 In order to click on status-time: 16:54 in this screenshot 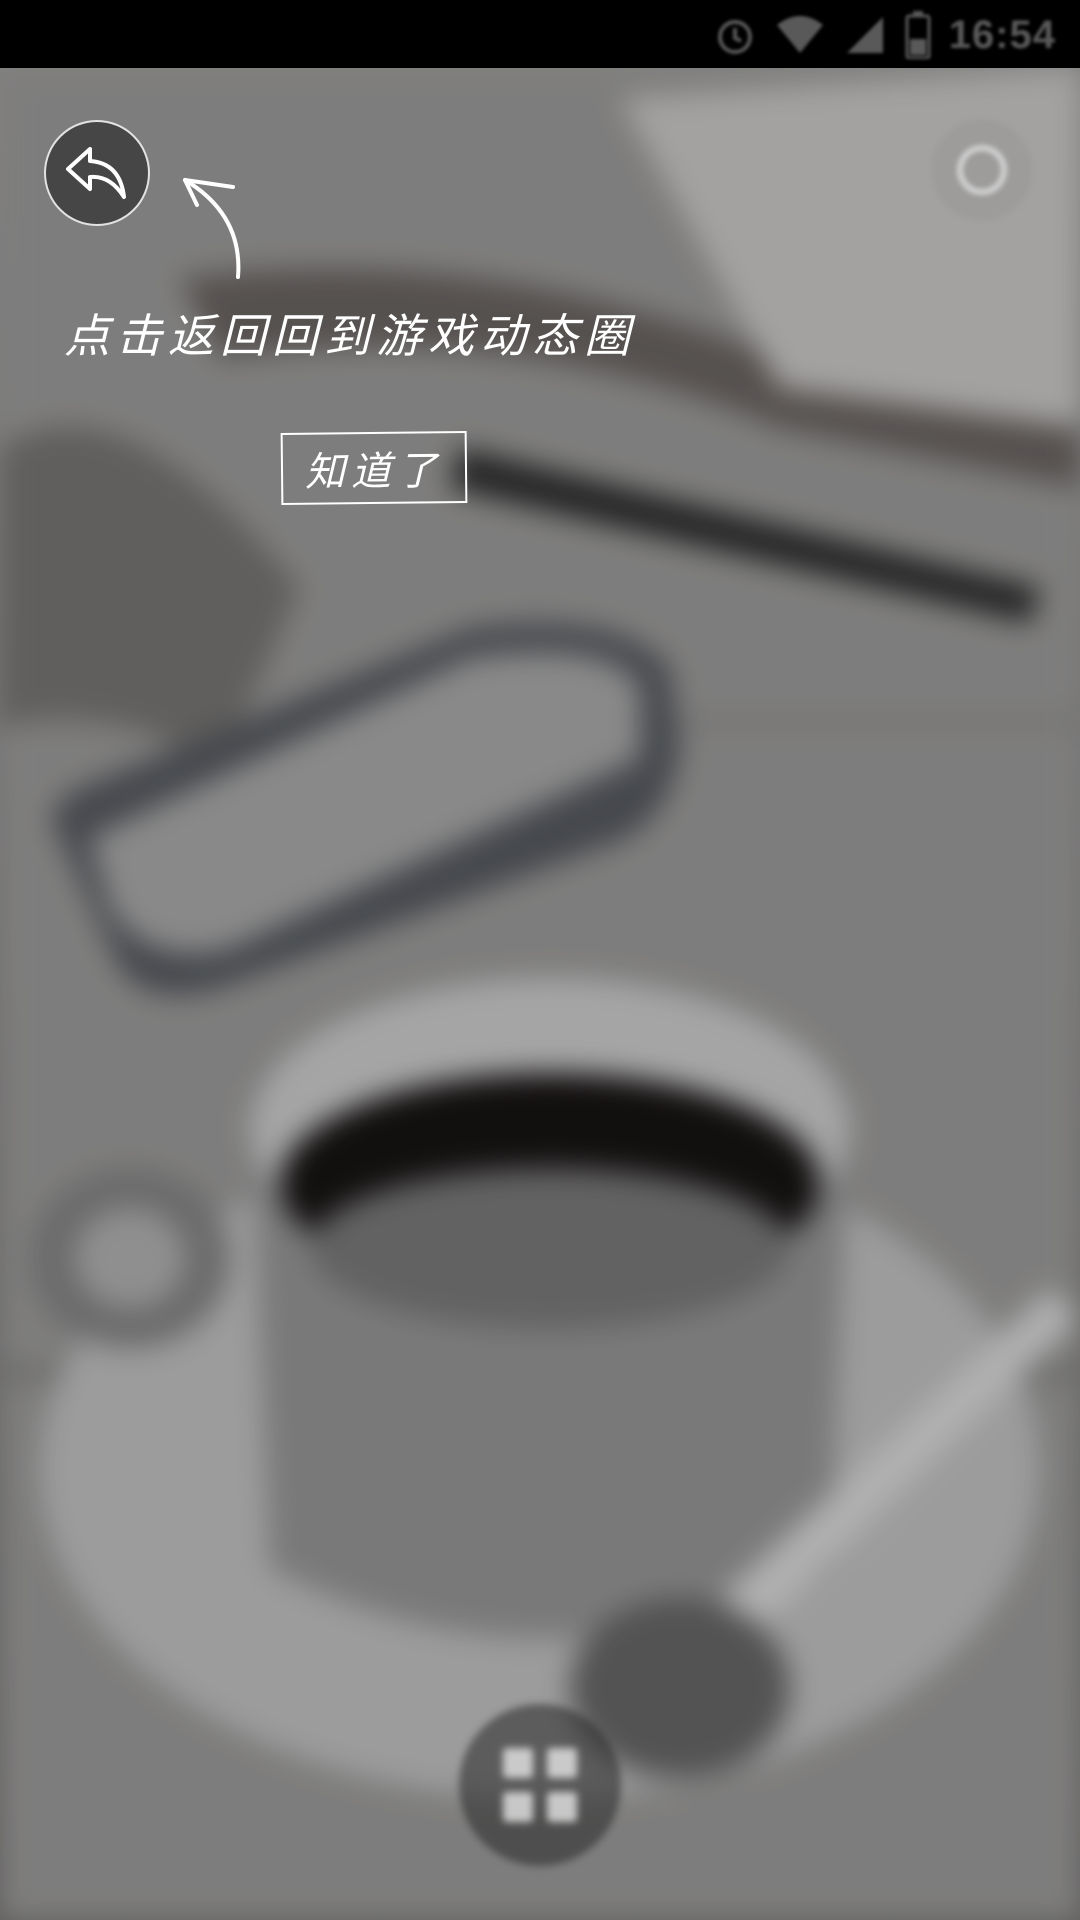, I will do `click(1002, 34)`.